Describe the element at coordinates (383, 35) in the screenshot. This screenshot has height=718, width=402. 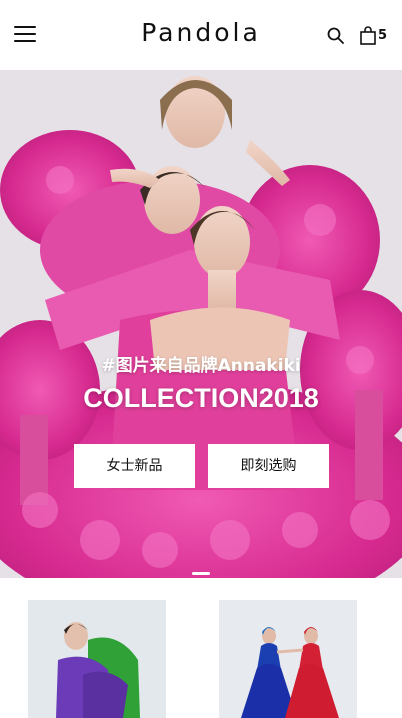
I see `cart-count-badge: 5` at that location.